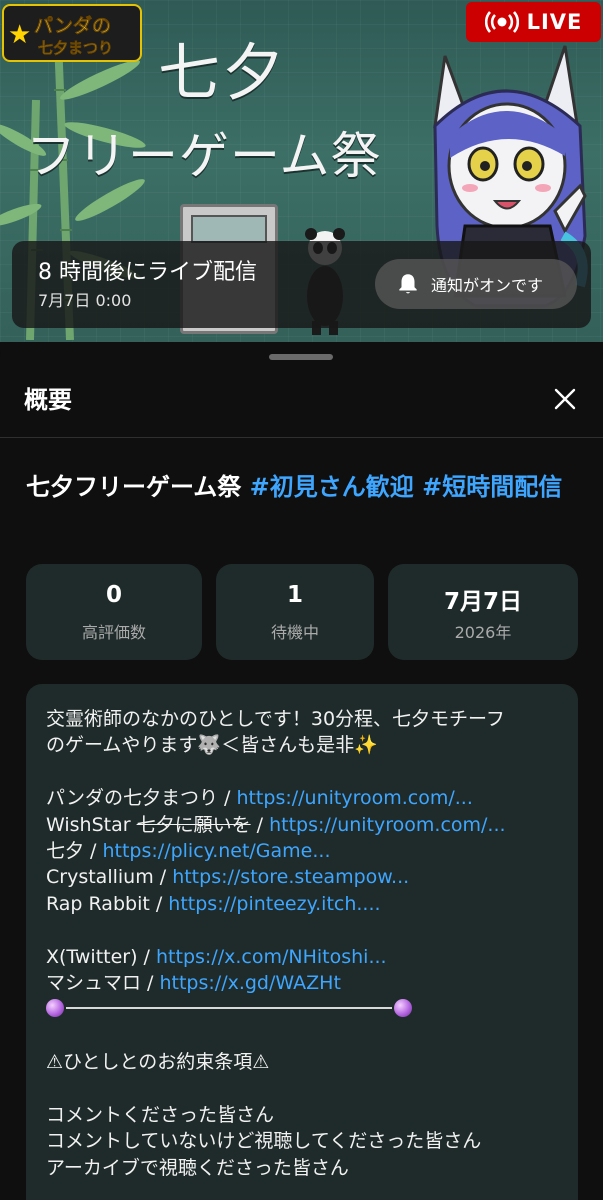 The width and height of the screenshot is (603, 1200). Describe the element at coordinates (222, 72) in the screenshot. I see `banner-title-line1: 七夕` at that location.